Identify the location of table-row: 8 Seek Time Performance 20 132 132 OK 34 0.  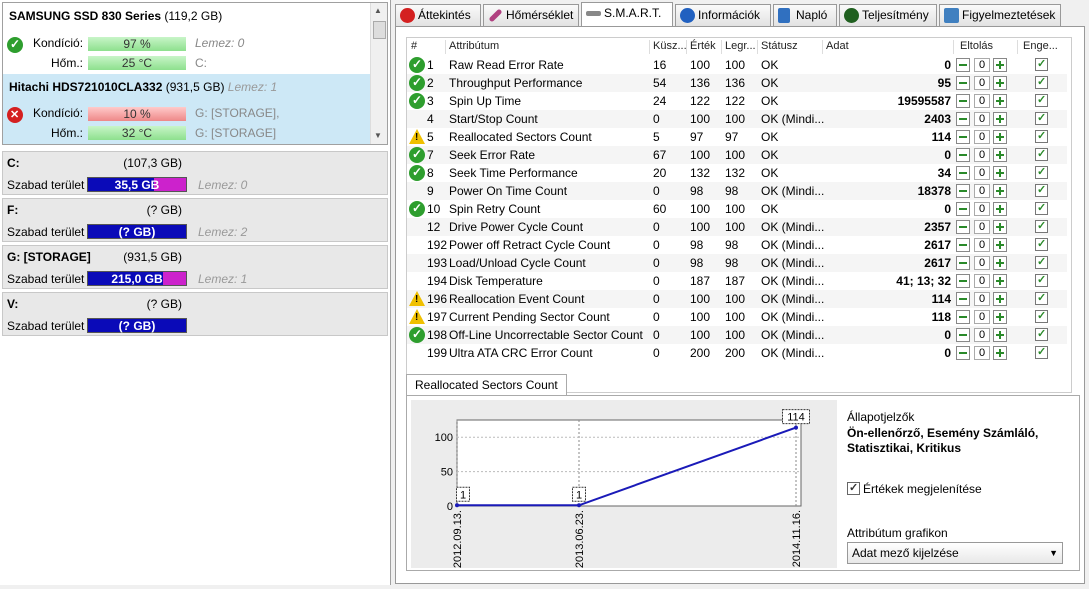
(737, 173).